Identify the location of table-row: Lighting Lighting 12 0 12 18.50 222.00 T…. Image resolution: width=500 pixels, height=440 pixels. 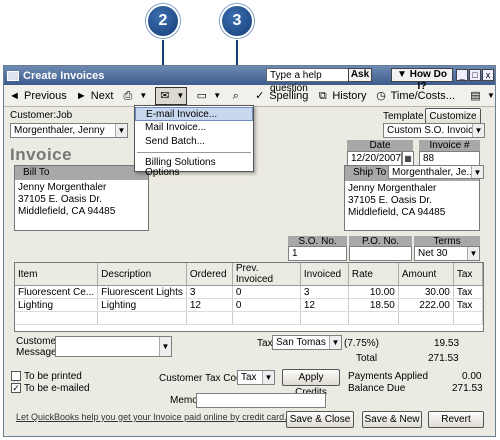
(249, 305).